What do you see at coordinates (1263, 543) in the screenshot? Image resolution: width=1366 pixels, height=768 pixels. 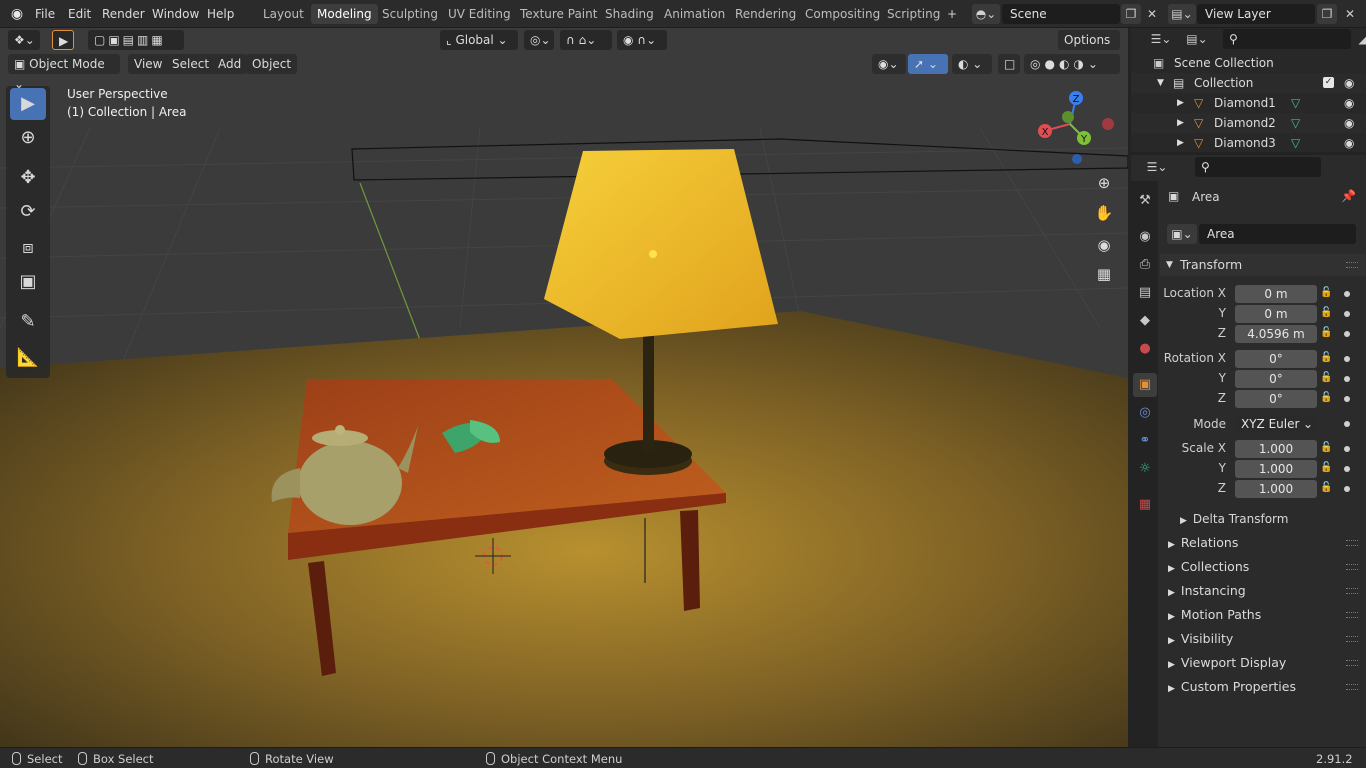 I see `section-relations: ▶ Relations` at bounding box center [1263, 543].